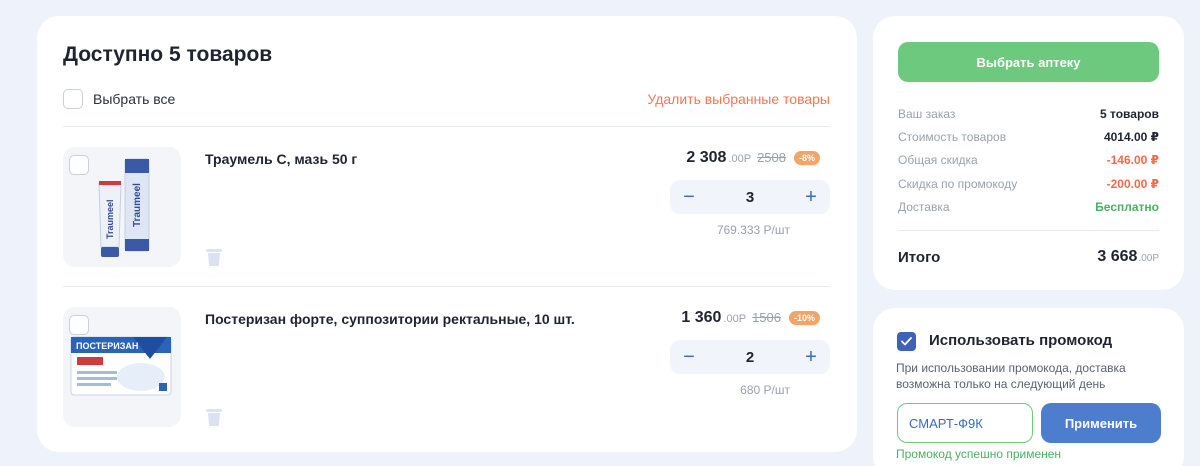 The image size is (1200, 466). What do you see at coordinates (738, 99) in the screenshot?
I see `delete-selected-link: Удалить выбранные товары` at bounding box center [738, 99].